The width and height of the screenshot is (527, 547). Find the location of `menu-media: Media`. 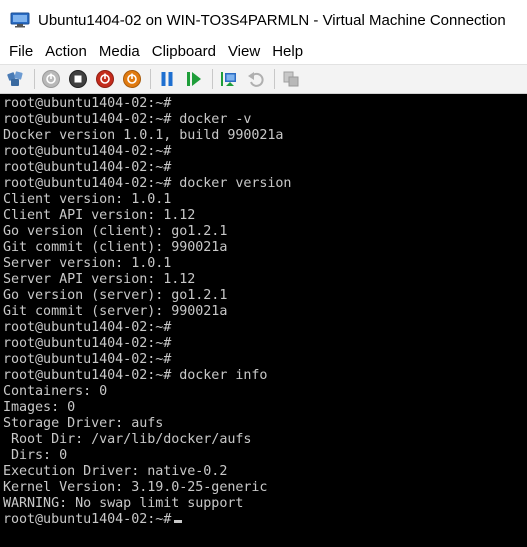

menu-media: Media is located at coordinates (119, 52).